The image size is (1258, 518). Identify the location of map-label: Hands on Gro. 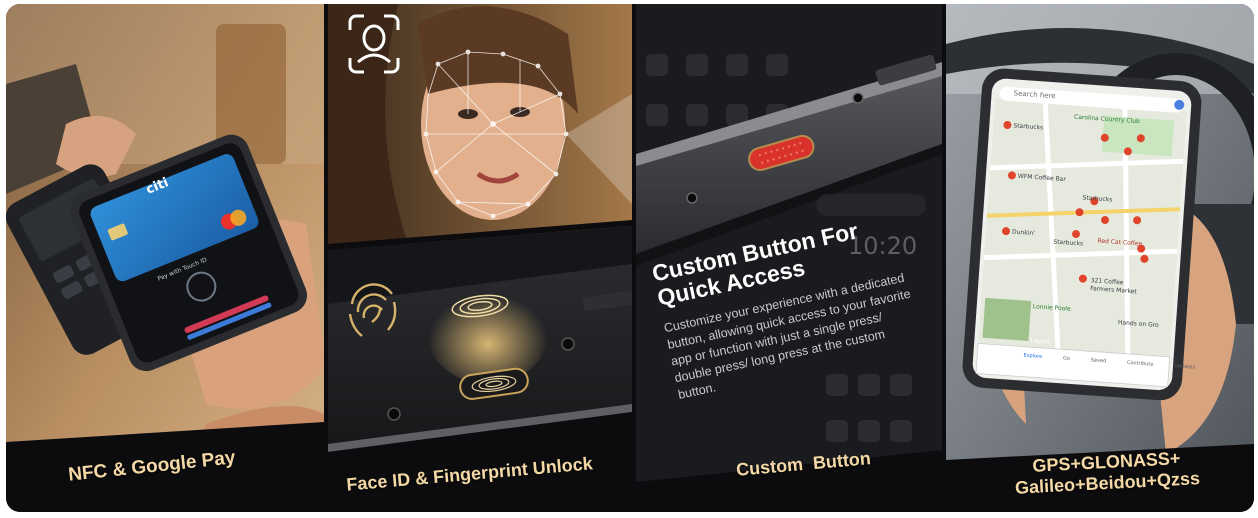
(1138, 324).